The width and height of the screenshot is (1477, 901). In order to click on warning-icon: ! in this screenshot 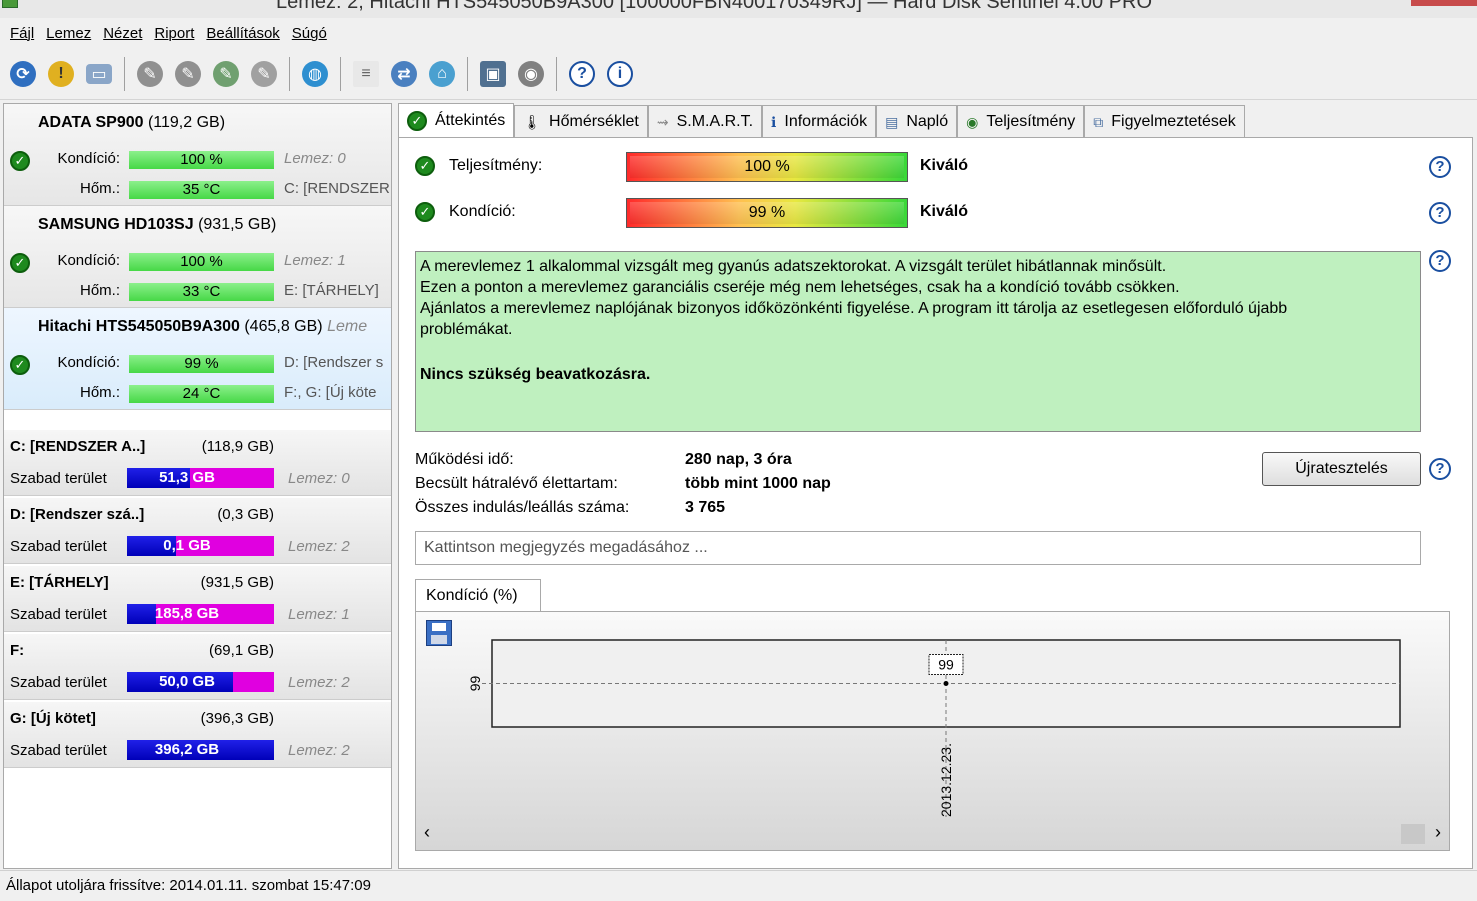, I will do `click(61, 73)`.